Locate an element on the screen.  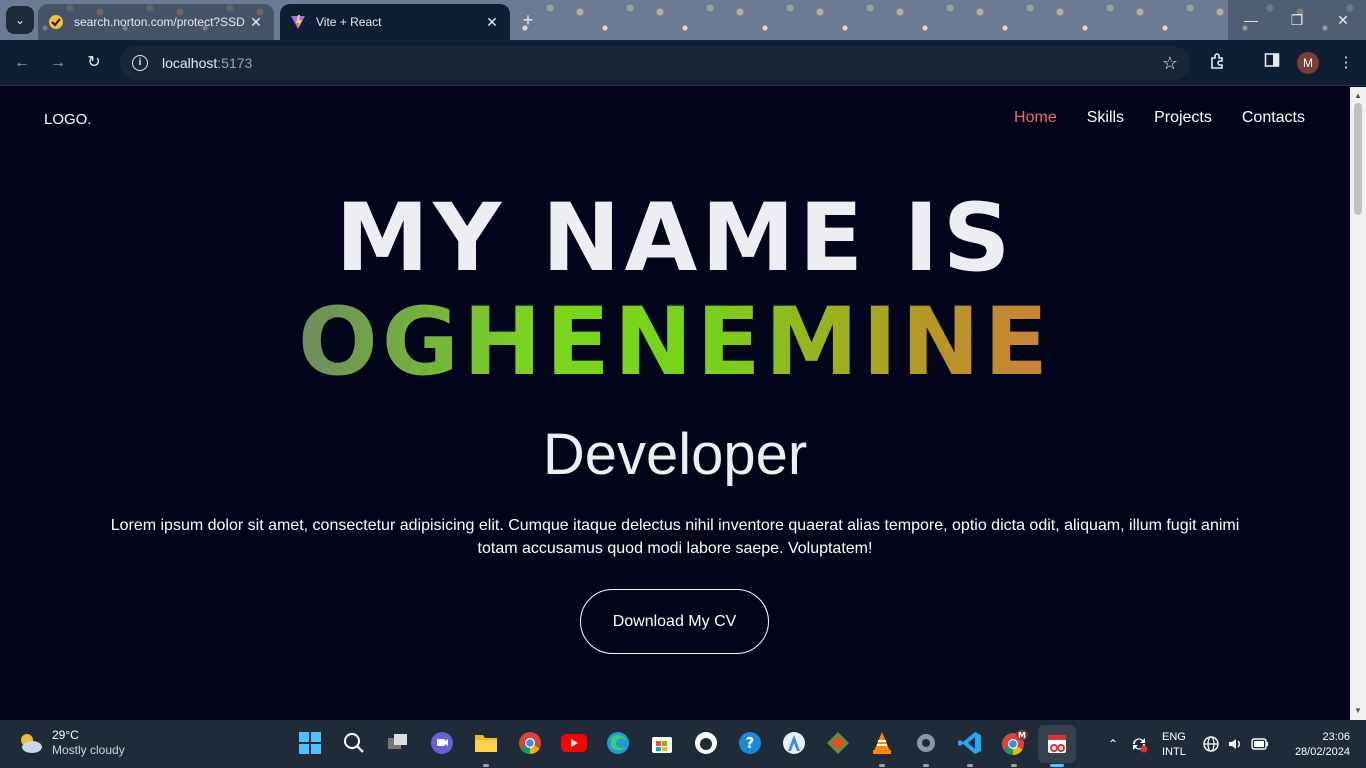
url-port: :5173 is located at coordinates (235, 63).